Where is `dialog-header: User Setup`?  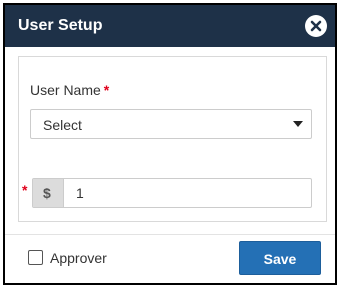 dialog-header: User Setup is located at coordinates (170, 26).